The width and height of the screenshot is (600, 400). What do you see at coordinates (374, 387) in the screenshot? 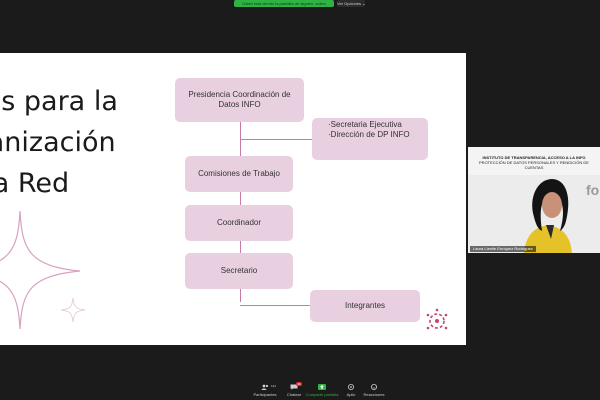
I see `smiley-icon` at bounding box center [374, 387].